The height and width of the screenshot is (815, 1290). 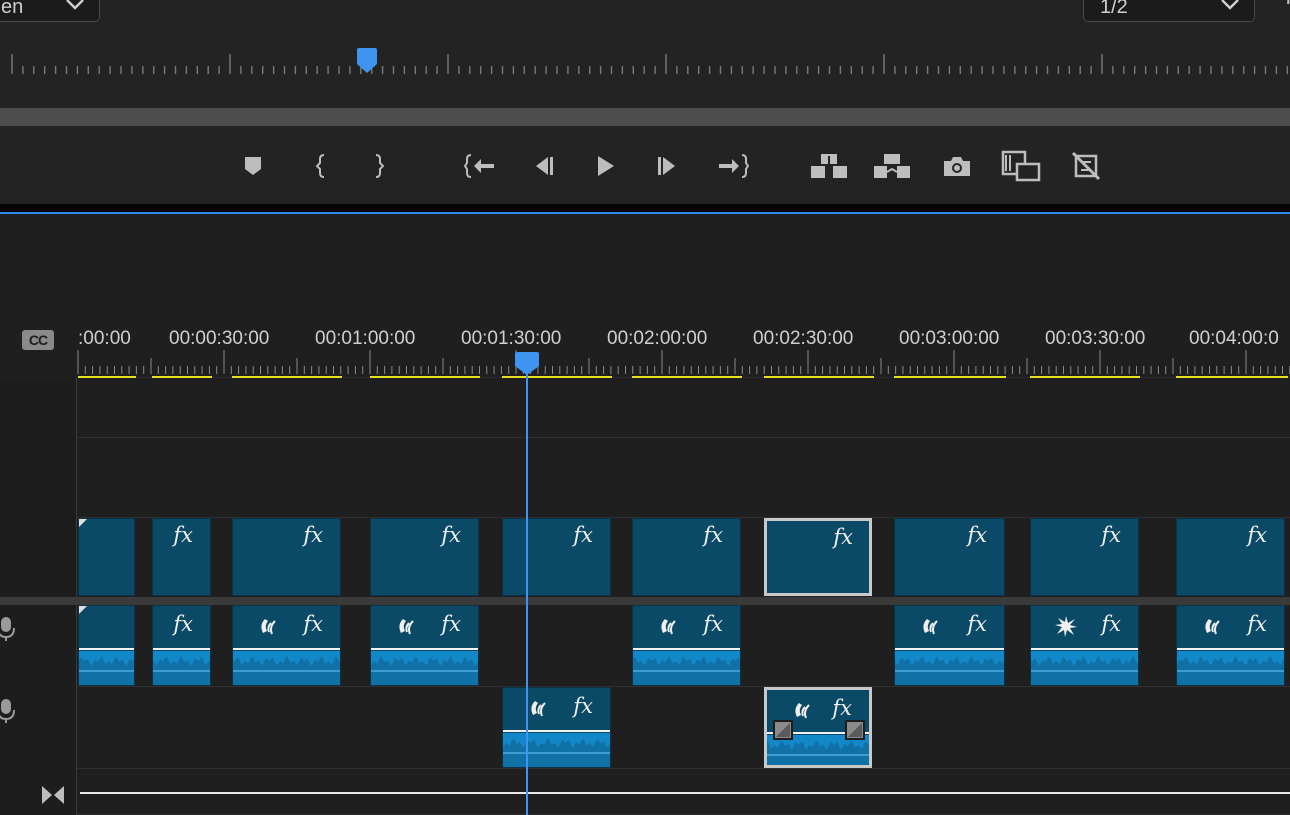 I want to click on zoom-fit-value: en, so click(x=12, y=9).